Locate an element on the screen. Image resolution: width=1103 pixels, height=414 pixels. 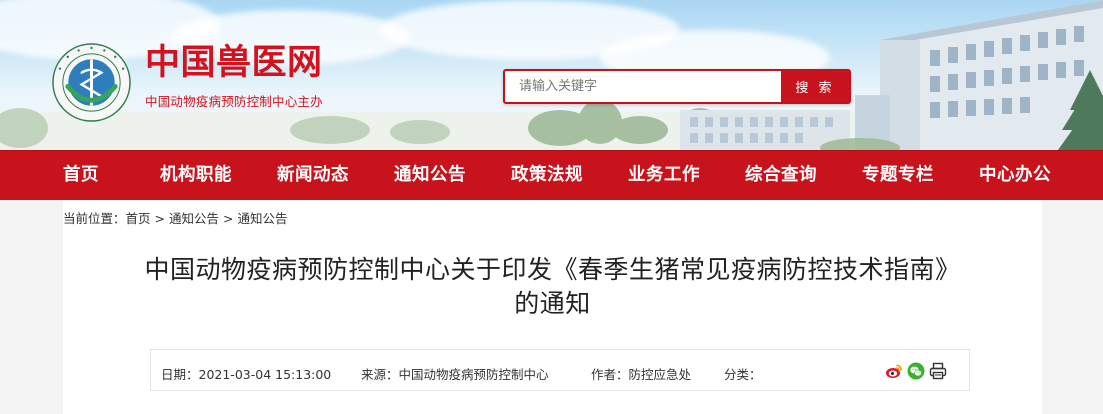
nav-item-notices: 通知公告 is located at coordinates (430, 175).